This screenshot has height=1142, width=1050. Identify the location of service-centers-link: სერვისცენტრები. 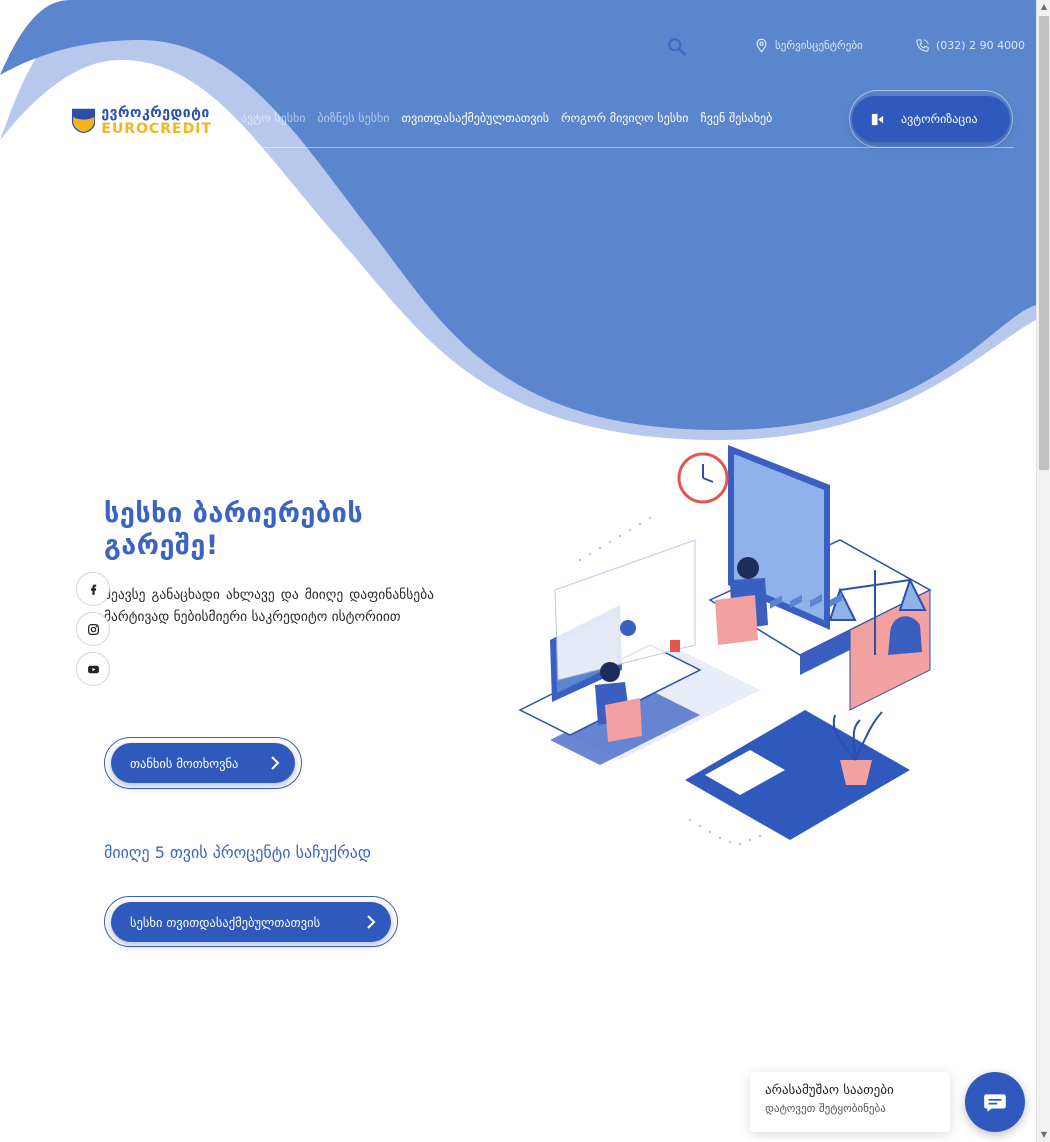
(808, 45).